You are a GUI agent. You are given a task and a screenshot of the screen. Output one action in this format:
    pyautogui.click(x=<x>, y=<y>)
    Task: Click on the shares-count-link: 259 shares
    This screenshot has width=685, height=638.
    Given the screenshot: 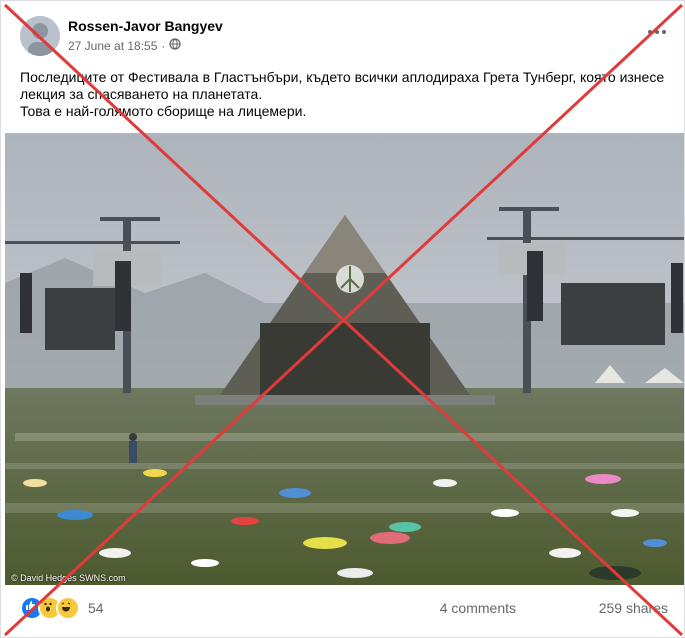 What is the action you would take?
    pyautogui.click(x=633, y=608)
    